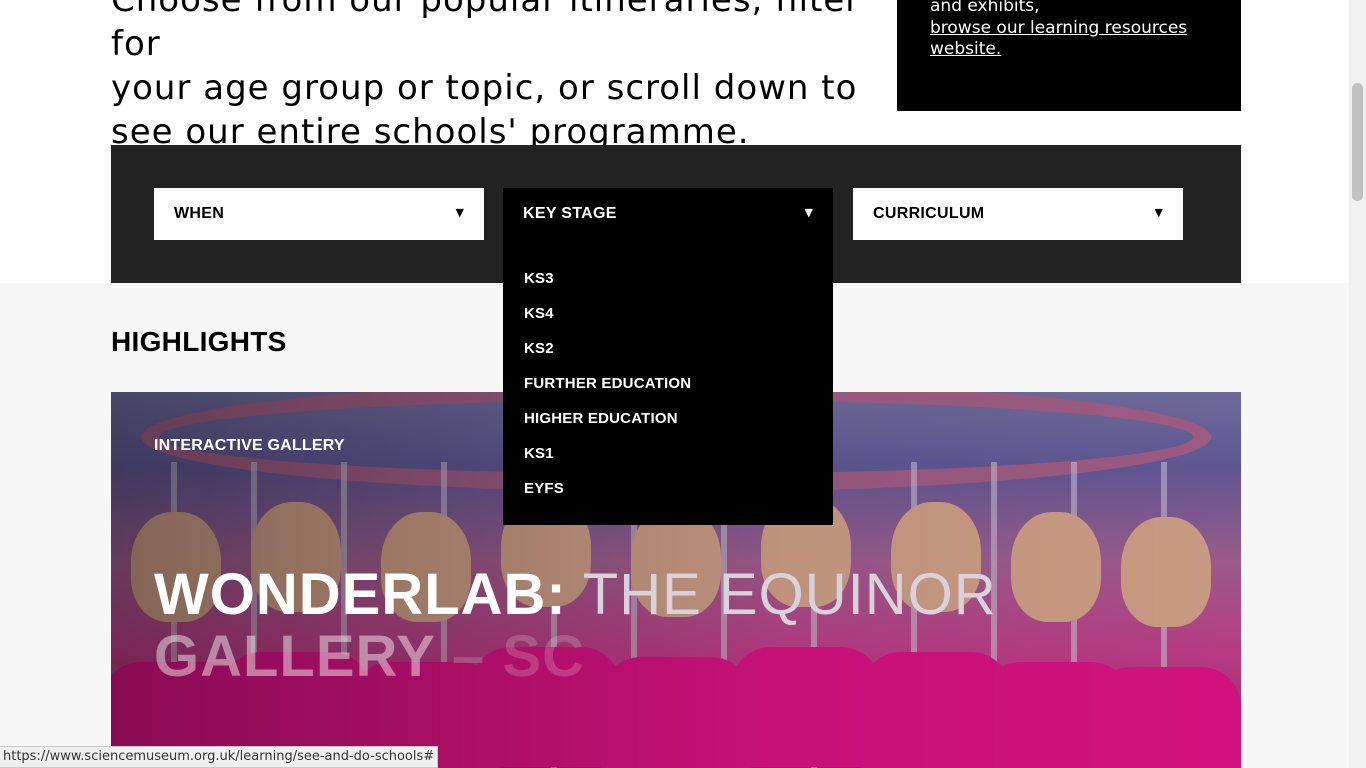 This screenshot has width=1366, height=768. What do you see at coordinates (539, 453) in the screenshot?
I see `key-stage-option: KS1` at bounding box center [539, 453].